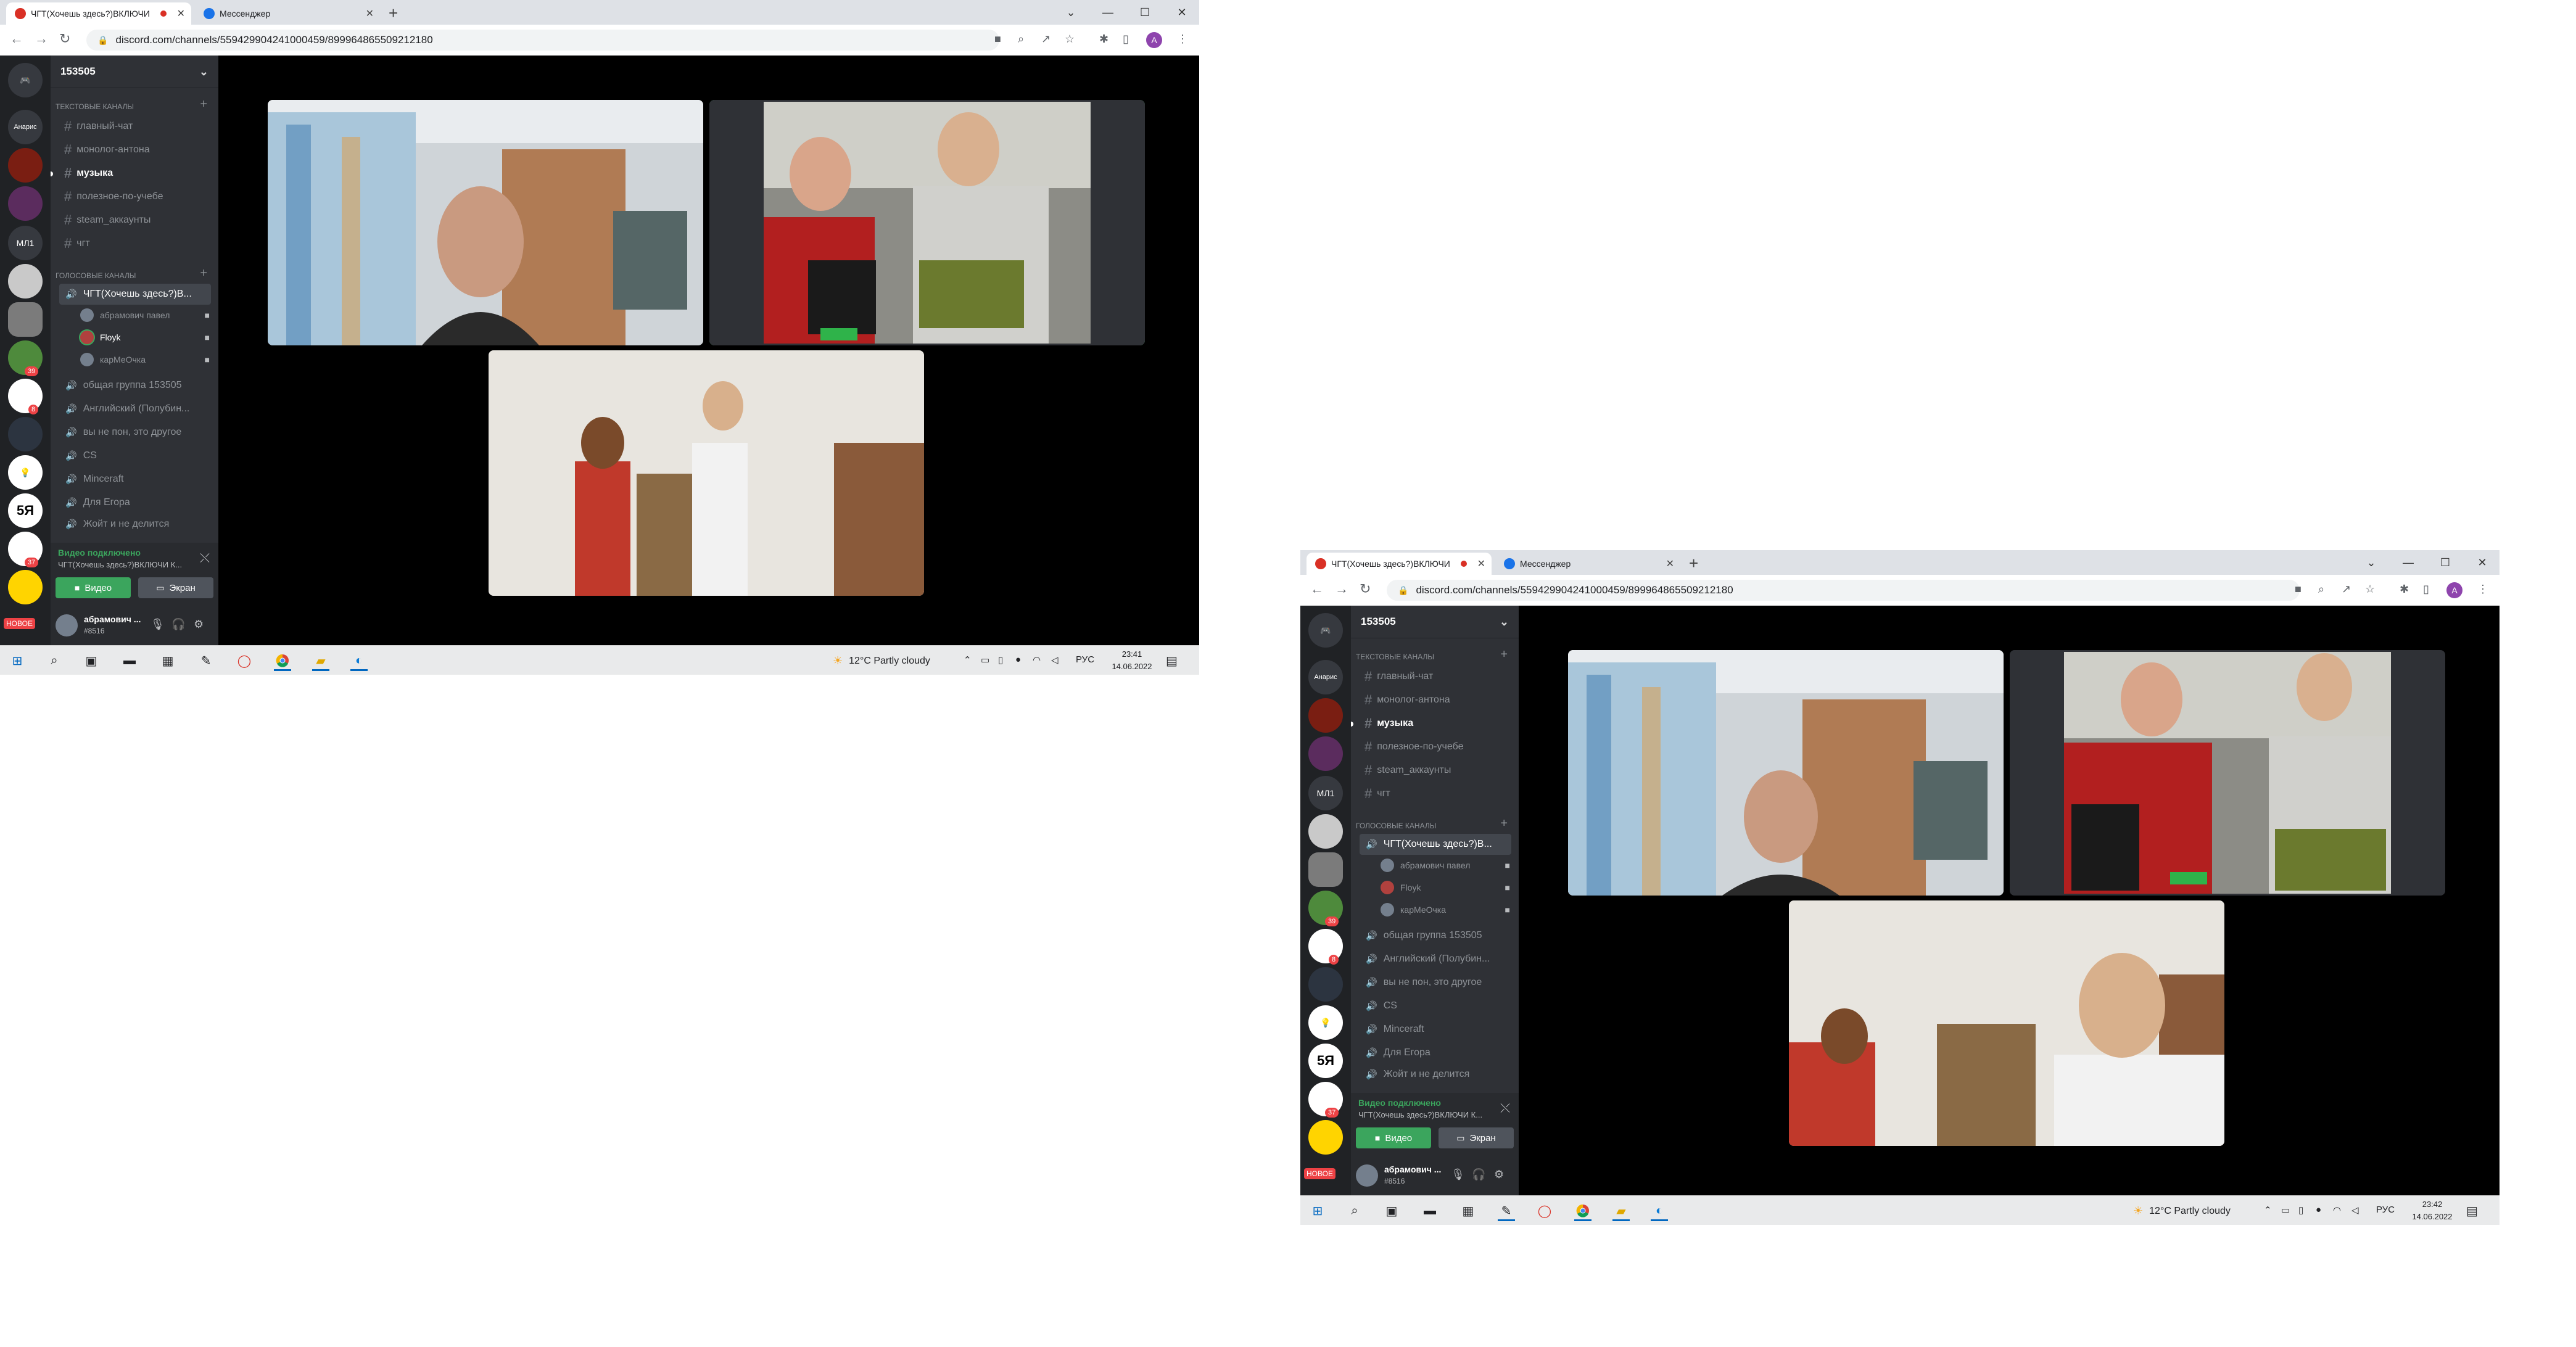 The width and height of the screenshot is (2576, 1347). Describe the element at coordinates (1435, 622) in the screenshot. I see `server-header: 153505 ⌄` at that location.